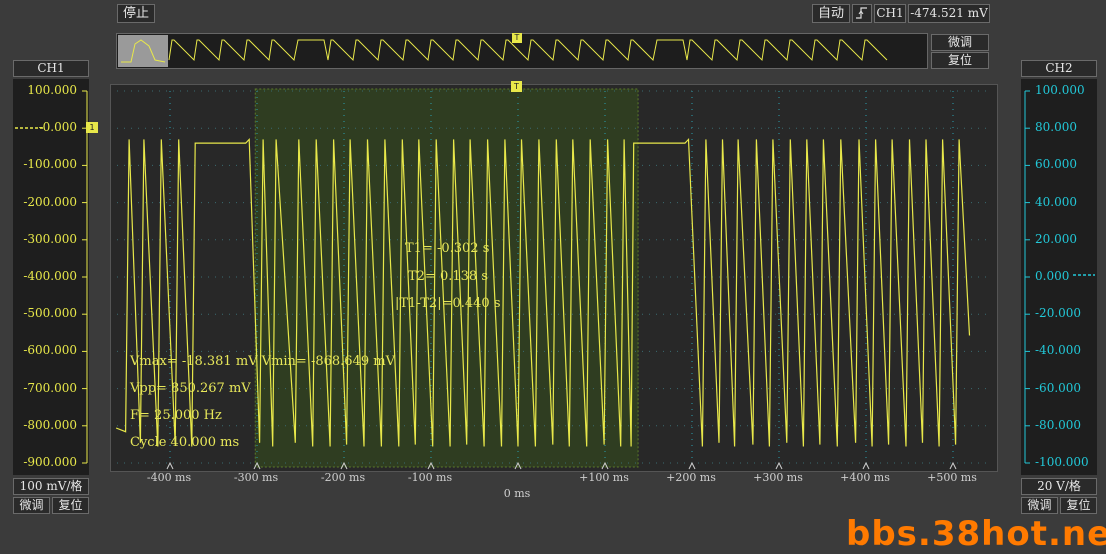  Describe the element at coordinates (976, 534) in the screenshot. I see `watermark: bbs.38hot.net` at that location.